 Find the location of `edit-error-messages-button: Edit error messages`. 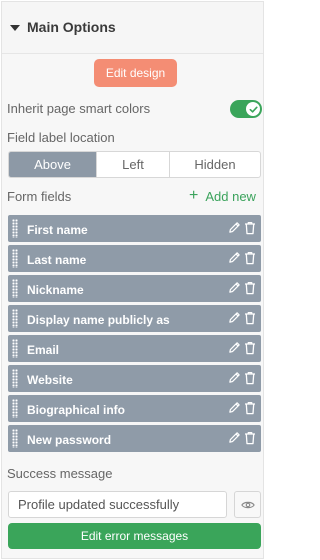

edit-error-messages-button: Edit error messages is located at coordinates (134, 536).